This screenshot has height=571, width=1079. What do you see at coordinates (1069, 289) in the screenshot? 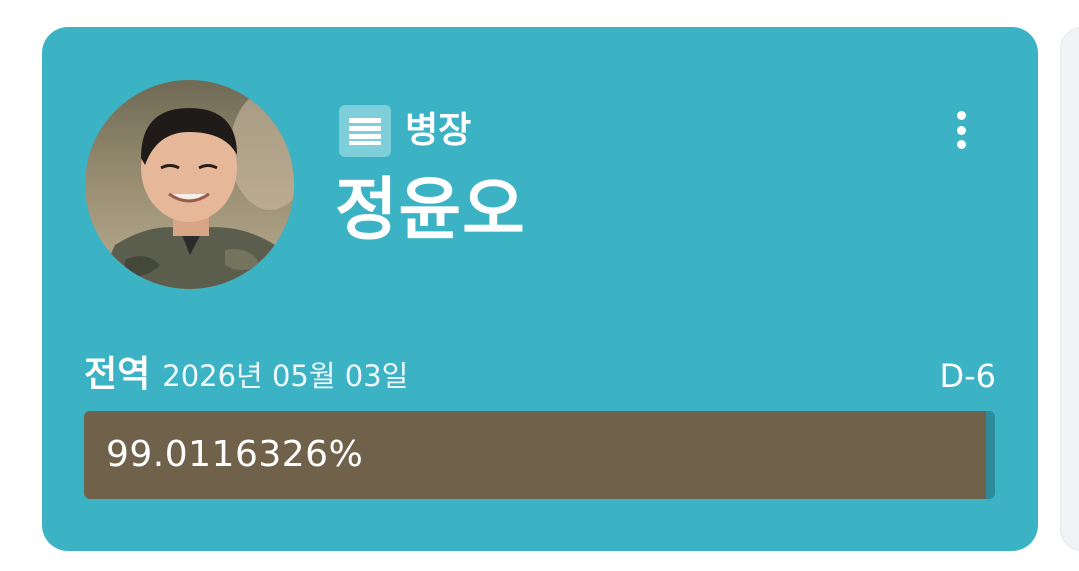
I see `next-card-peek` at bounding box center [1069, 289].